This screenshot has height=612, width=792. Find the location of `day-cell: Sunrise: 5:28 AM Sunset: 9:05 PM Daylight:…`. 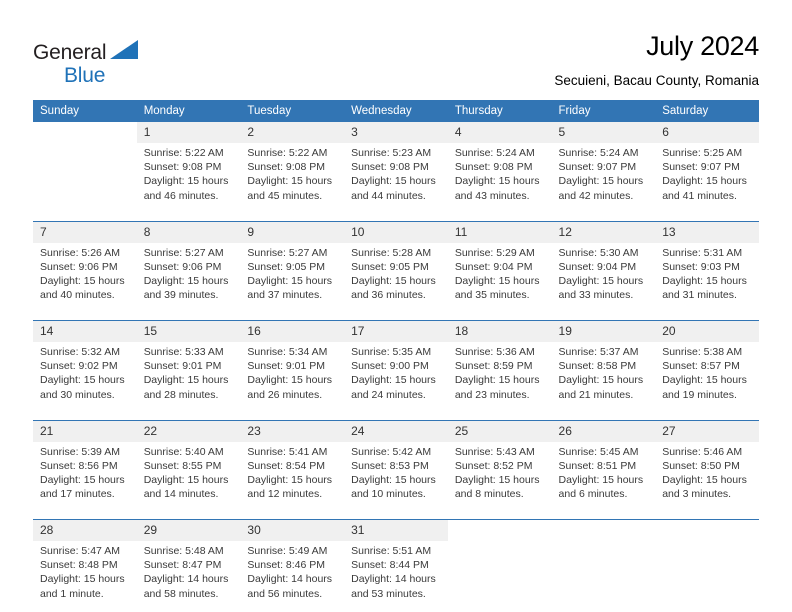

day-cell: Sunrise: 5:28 AM Sunset: 9:05 PM Daylight:… is located at coordinates (396, 277).